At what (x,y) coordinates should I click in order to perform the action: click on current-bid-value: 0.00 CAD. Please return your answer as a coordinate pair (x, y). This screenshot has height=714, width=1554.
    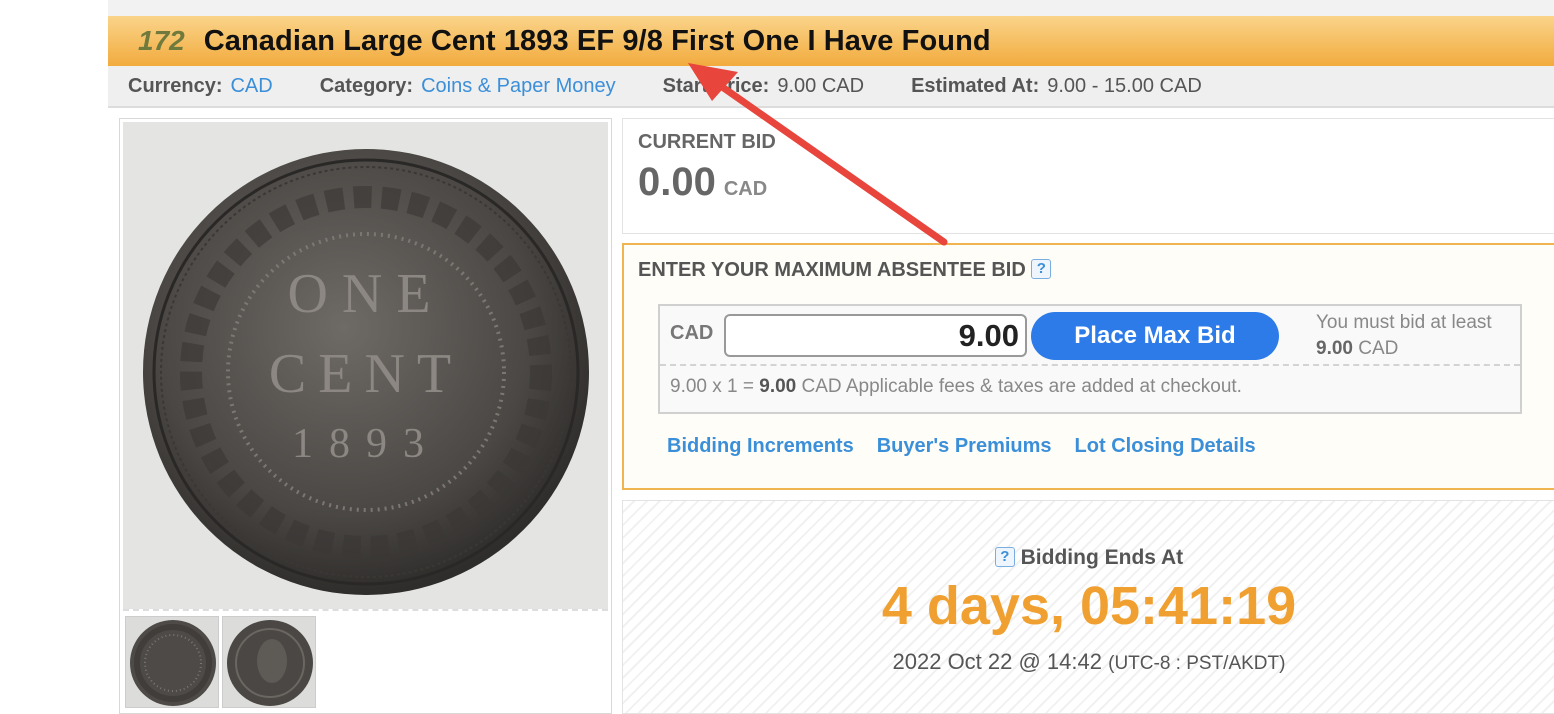
    Looking at the image, I should click on (1088, 182).